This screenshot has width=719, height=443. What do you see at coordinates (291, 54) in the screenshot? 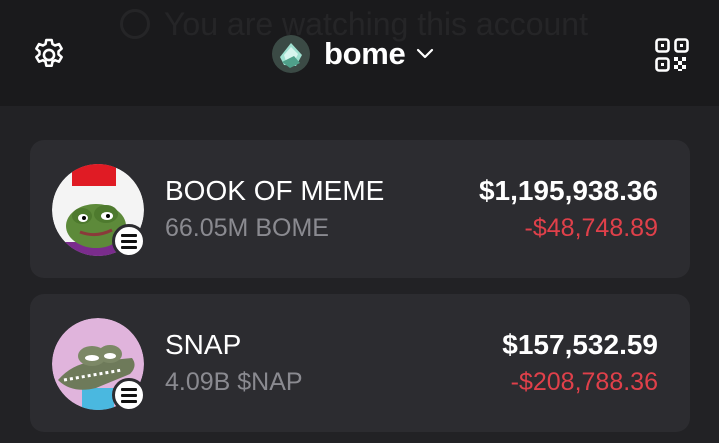
I see `account-avatar` at bounding box center [291, 54].